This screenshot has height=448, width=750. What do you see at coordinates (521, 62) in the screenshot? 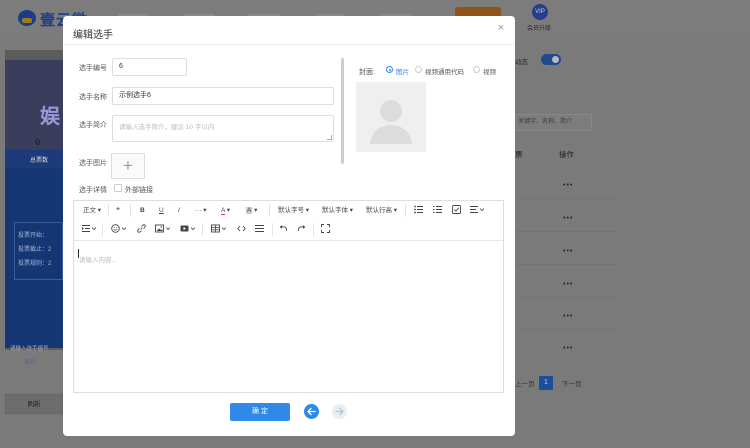
I see `toggle-label: 动态` at bounding box center [521, 62].